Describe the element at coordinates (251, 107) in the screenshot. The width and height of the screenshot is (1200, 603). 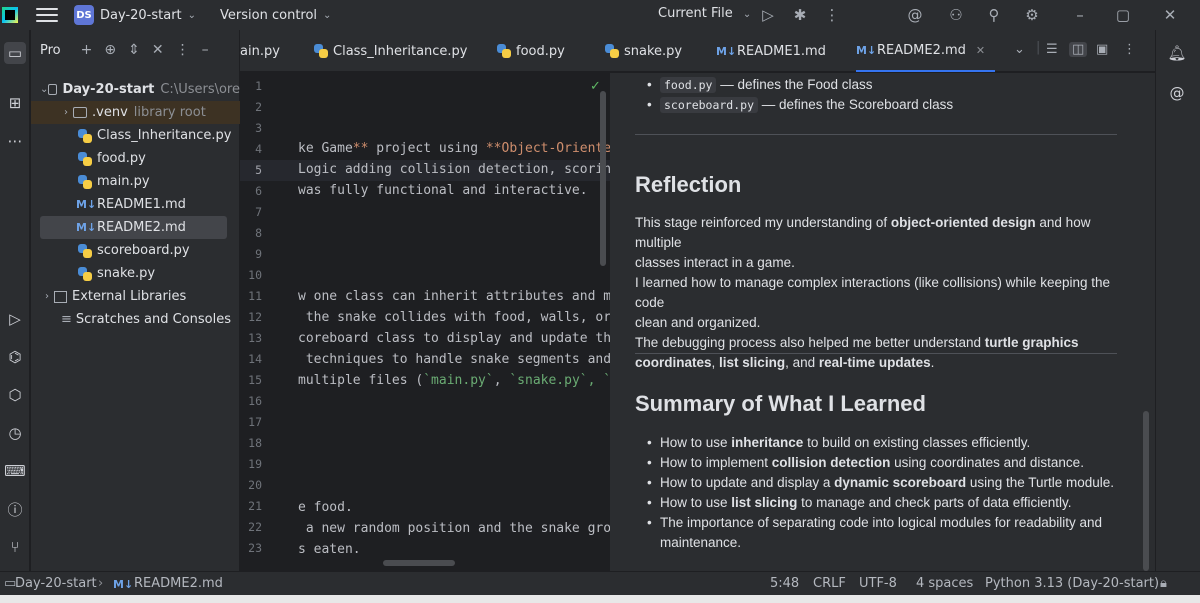
I see `line-number: 2` at that location.